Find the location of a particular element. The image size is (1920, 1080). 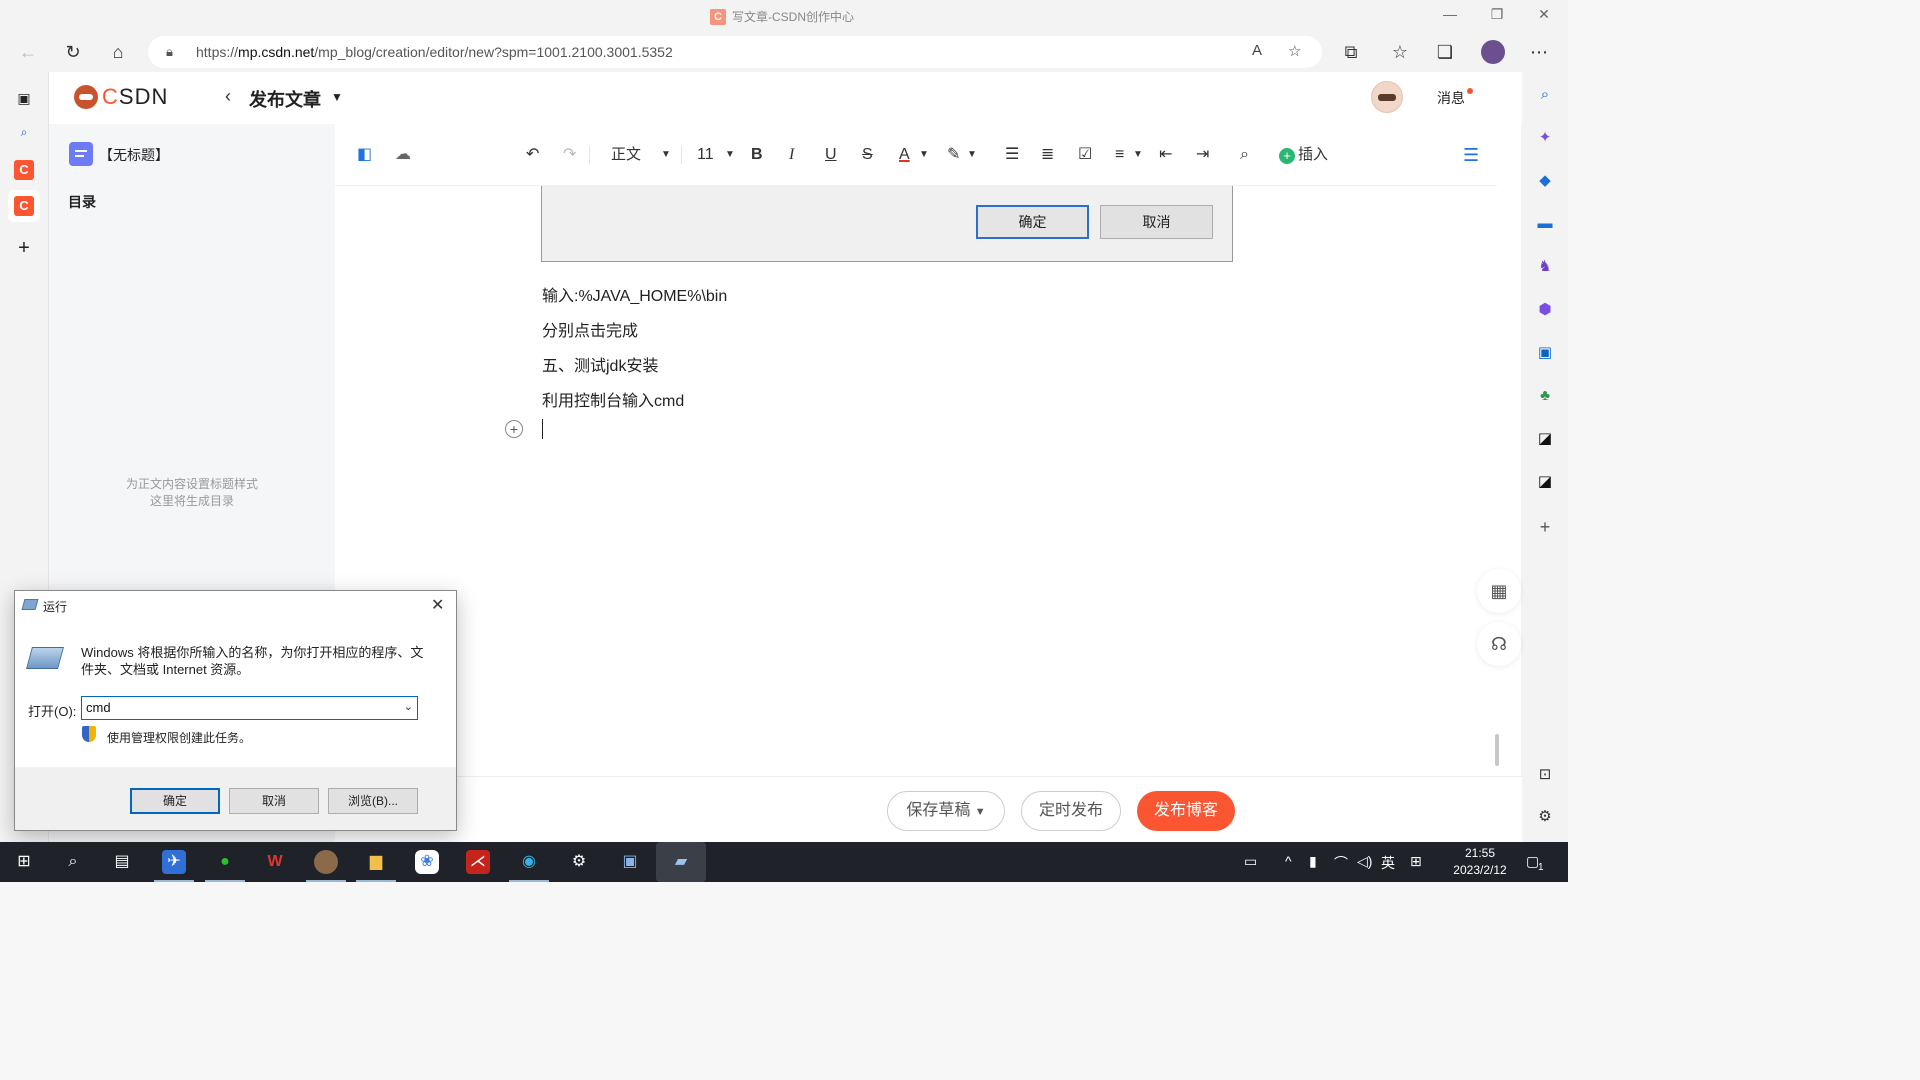

run-ok-button: 确定 is located at coordinates (175, 801).